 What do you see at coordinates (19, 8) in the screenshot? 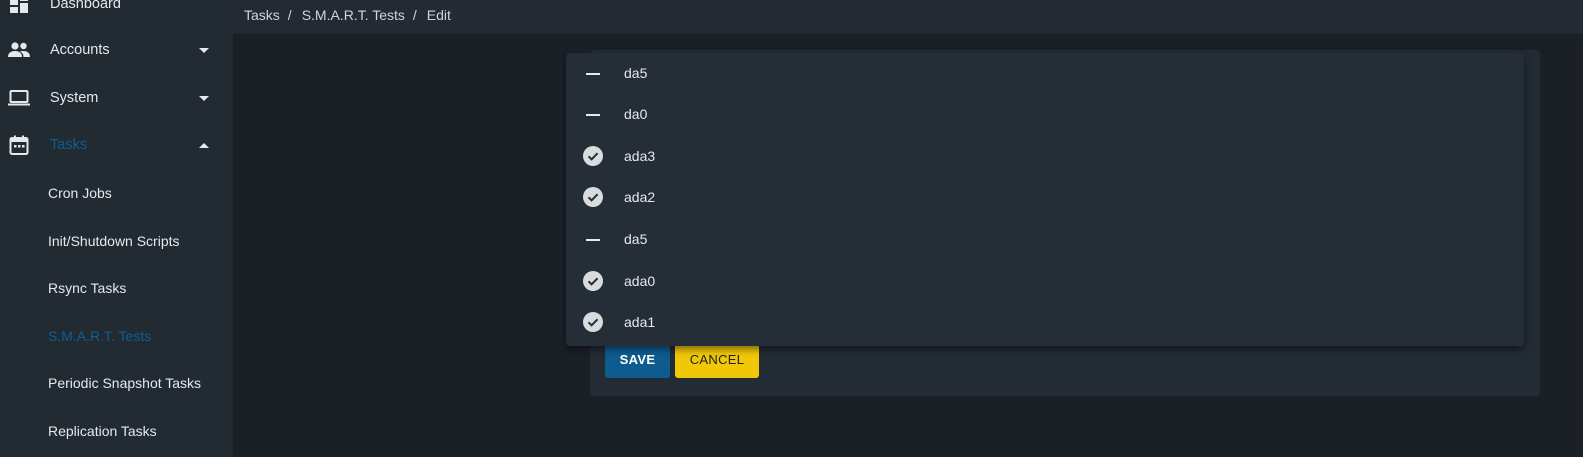
I see `dashboard-icon` at bounding box center [19, 8].